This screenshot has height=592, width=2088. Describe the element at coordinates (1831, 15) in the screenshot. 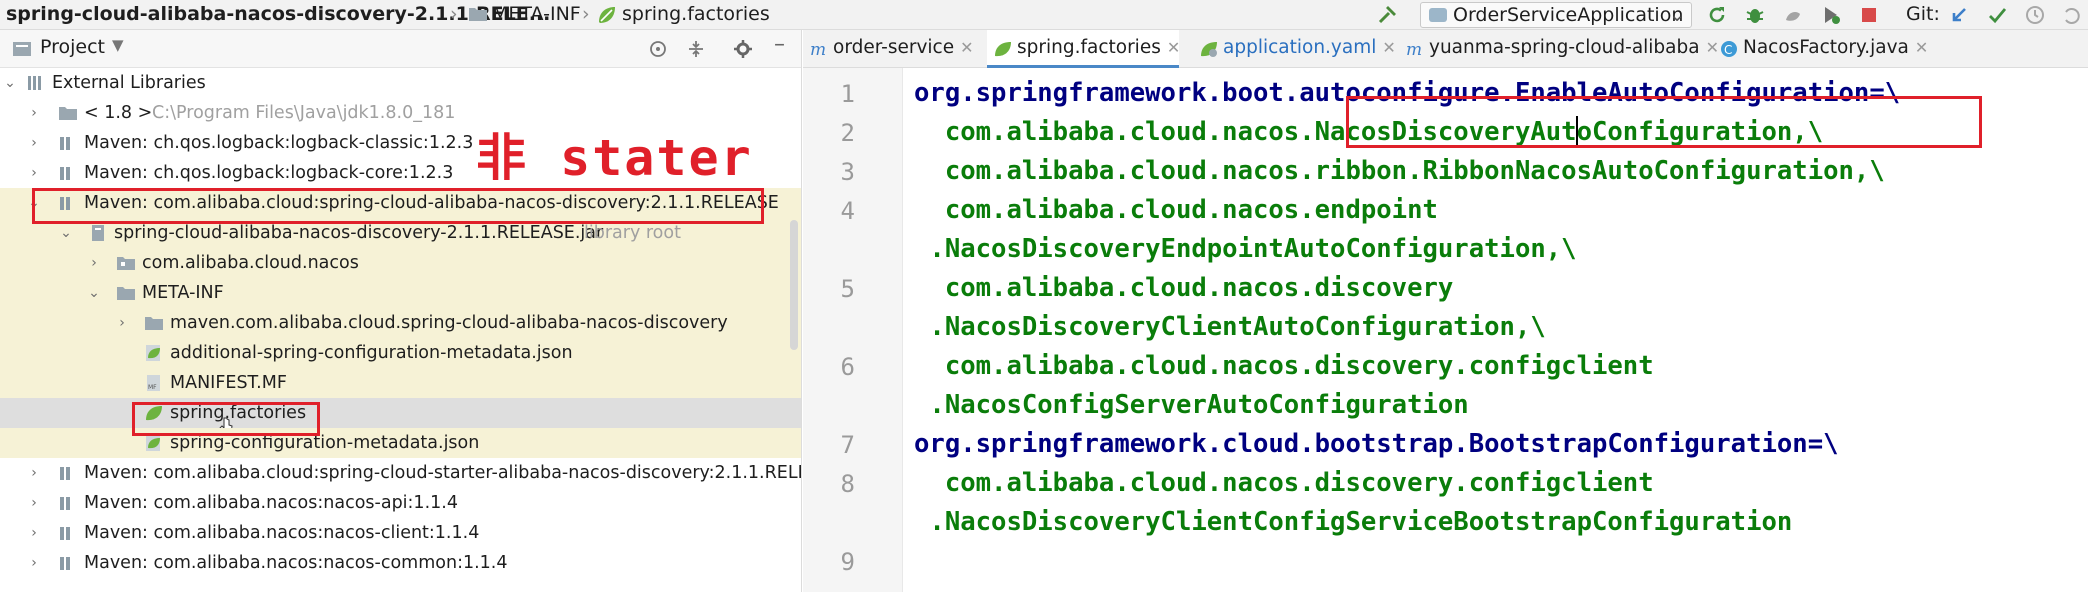

I see `profile-icon` at that location.